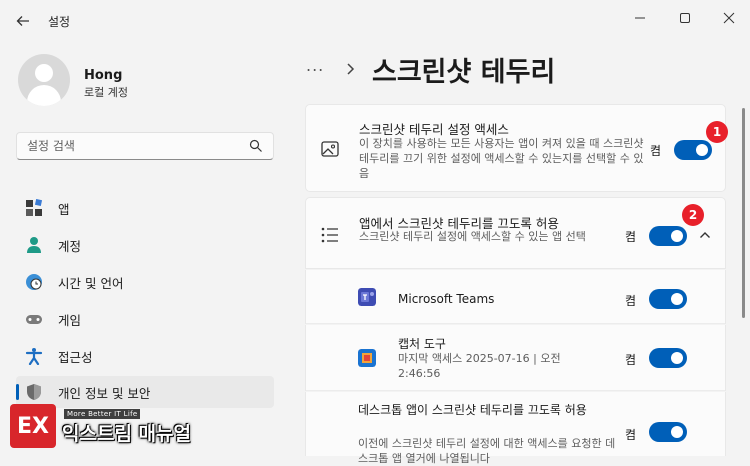 This screenshot has width=750, height=466. I want to click on back-arrow-icon, so click(22, 21).